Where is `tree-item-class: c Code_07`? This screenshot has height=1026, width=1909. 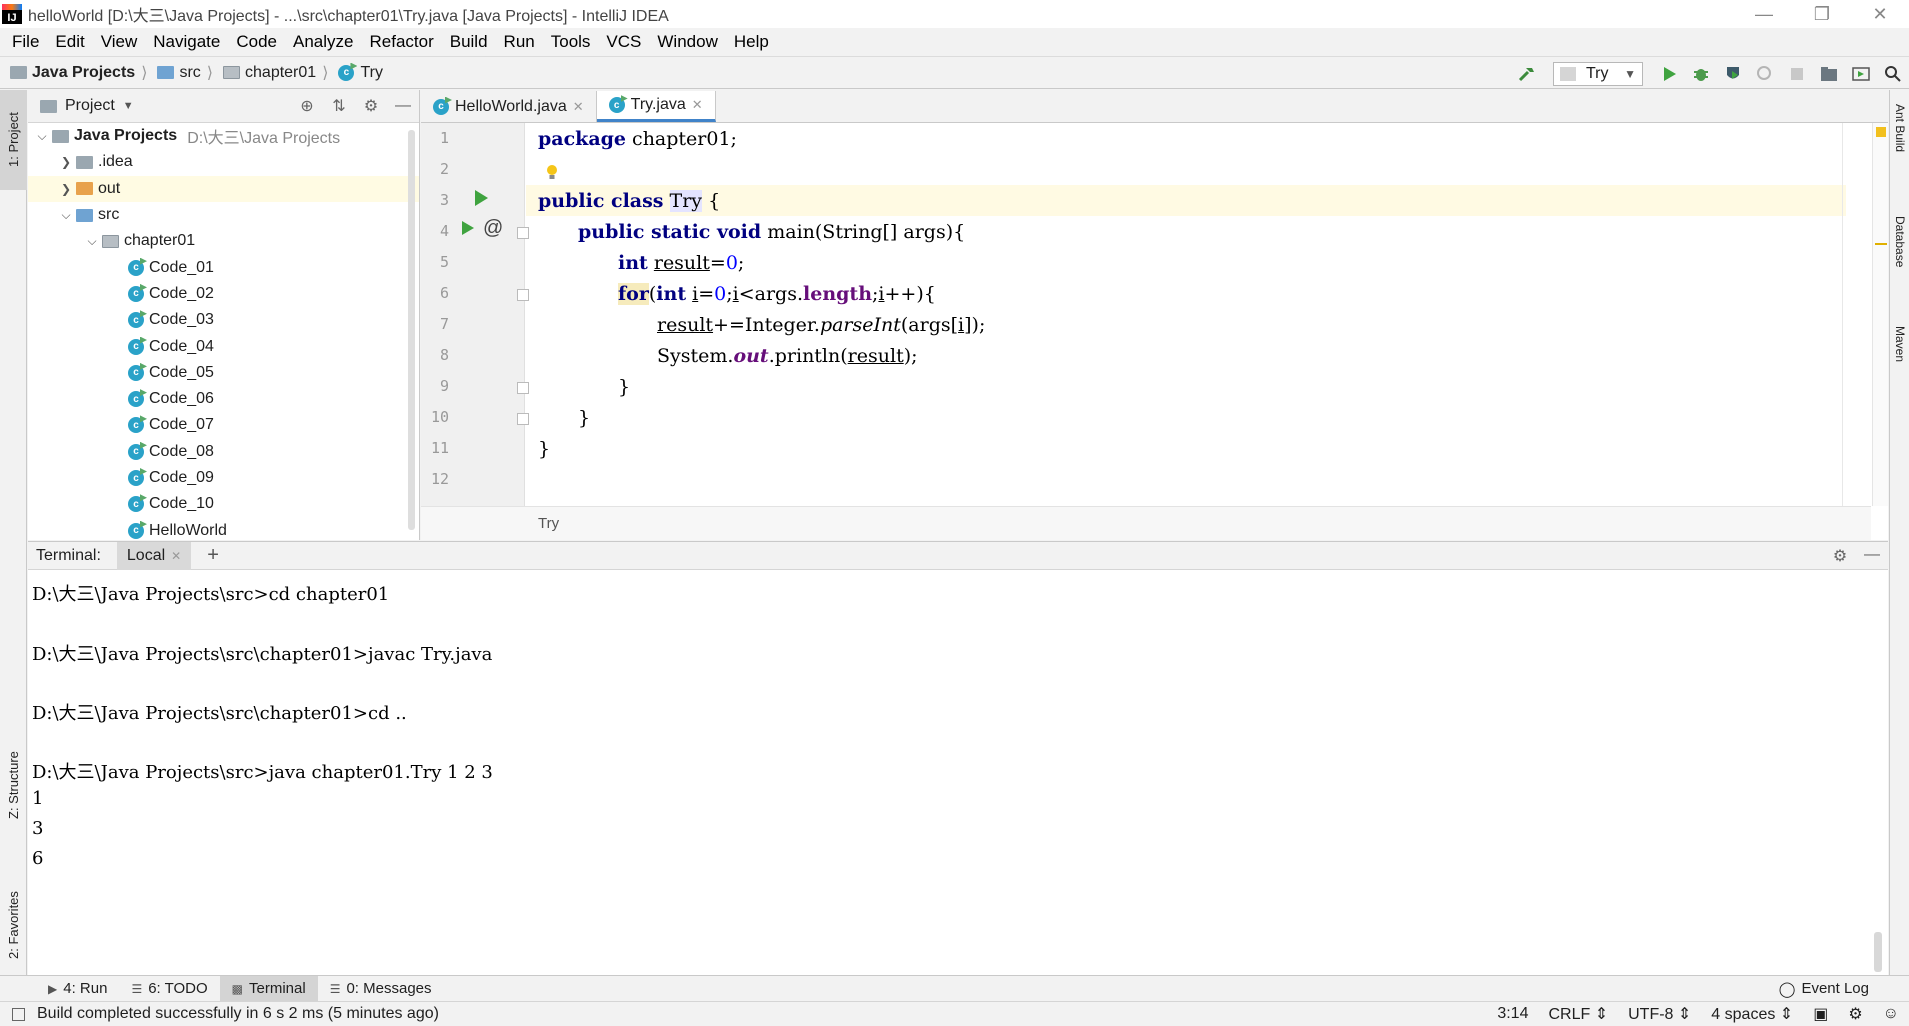 tree-item-class: c Code_07 is located at coordinates (223, 425).